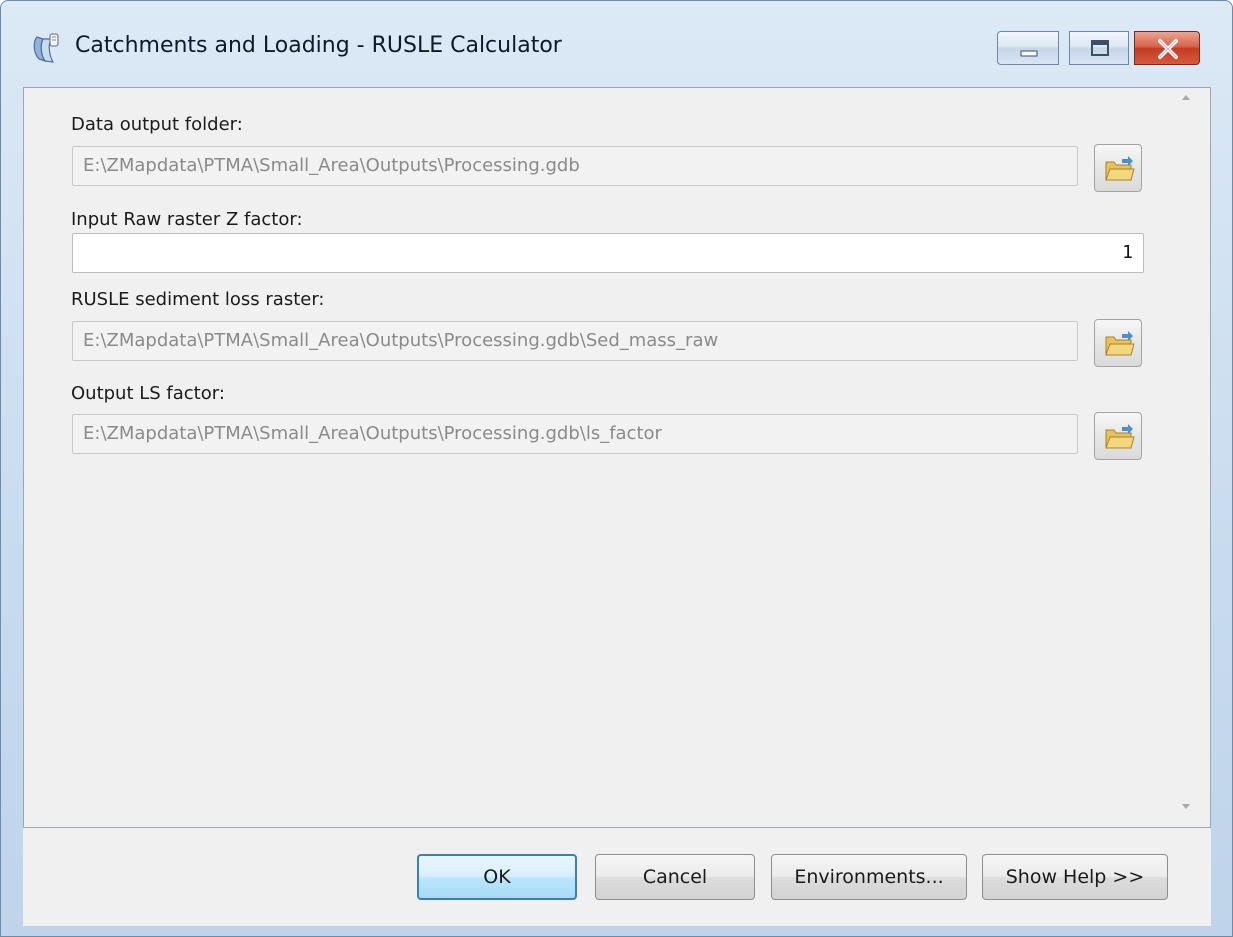 Image resolution: width=1233 pixels, height=937 pixels. I want to click on scroll-up-arrow-icon, so click(1186, 97).